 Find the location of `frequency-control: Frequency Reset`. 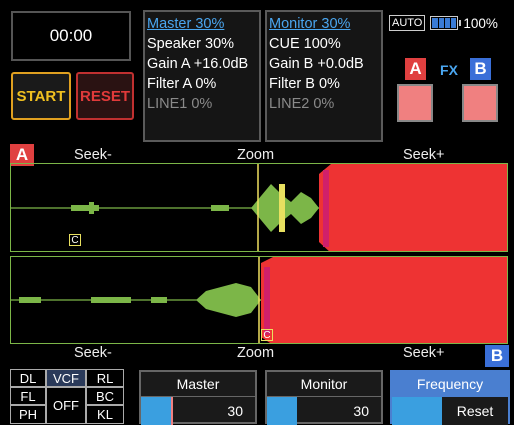

frequency-control: Frequency Reset is located at coordinates (450, 397).